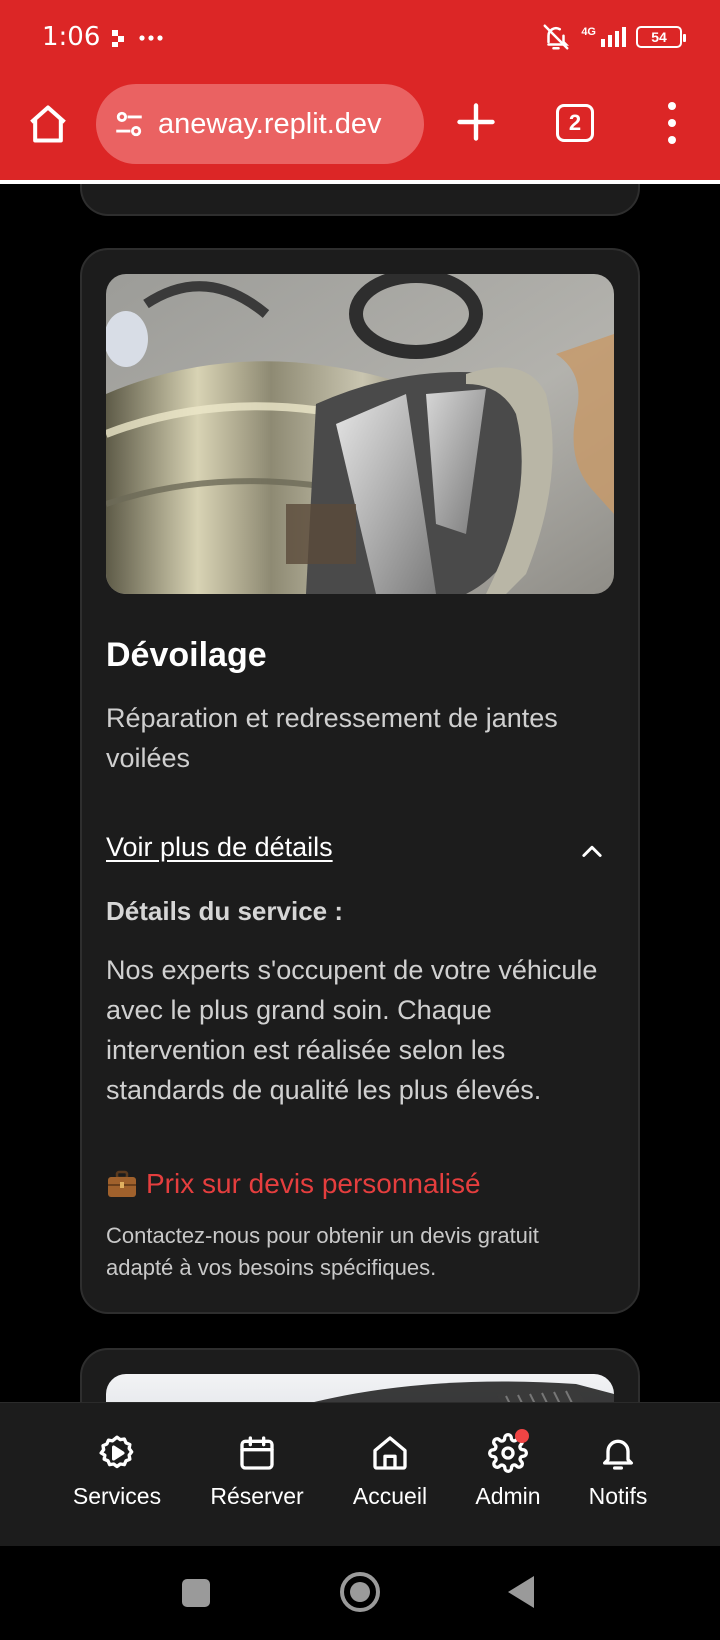  I want to click on bent-rim-photo, so click(360, 434).